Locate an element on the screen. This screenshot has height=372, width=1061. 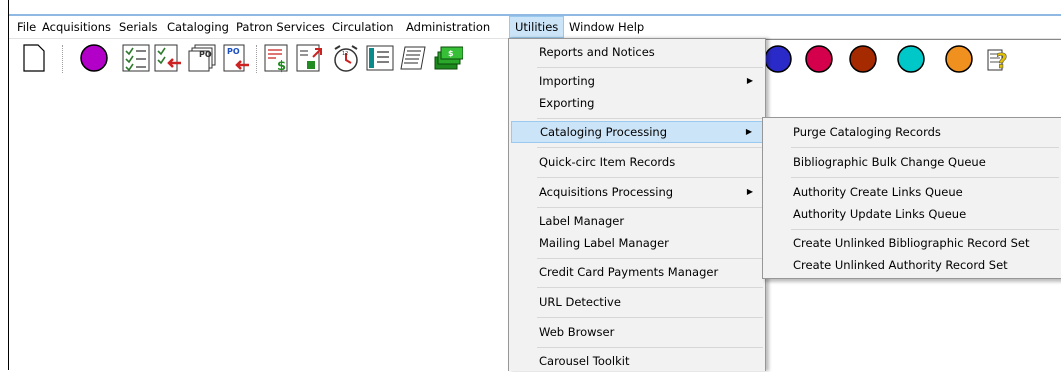
menu-item-label: Cataloging Processing is located at coordinates (604, 132).